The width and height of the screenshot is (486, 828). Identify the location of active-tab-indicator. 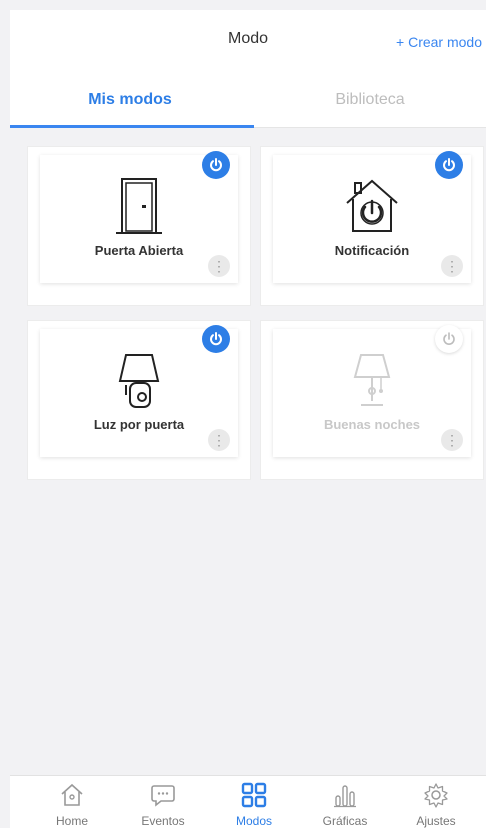
(132, 126).